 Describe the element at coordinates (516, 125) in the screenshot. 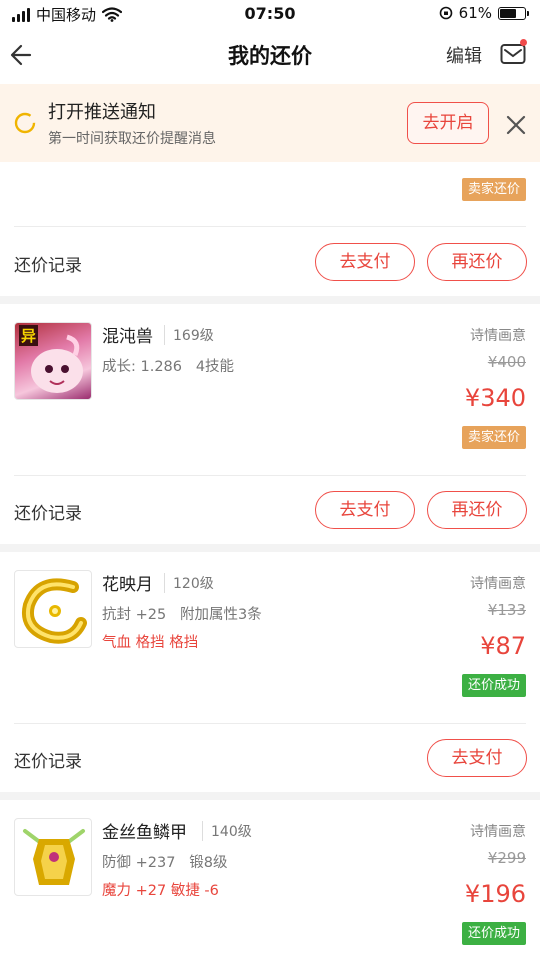

I see `close-icon` at that location.